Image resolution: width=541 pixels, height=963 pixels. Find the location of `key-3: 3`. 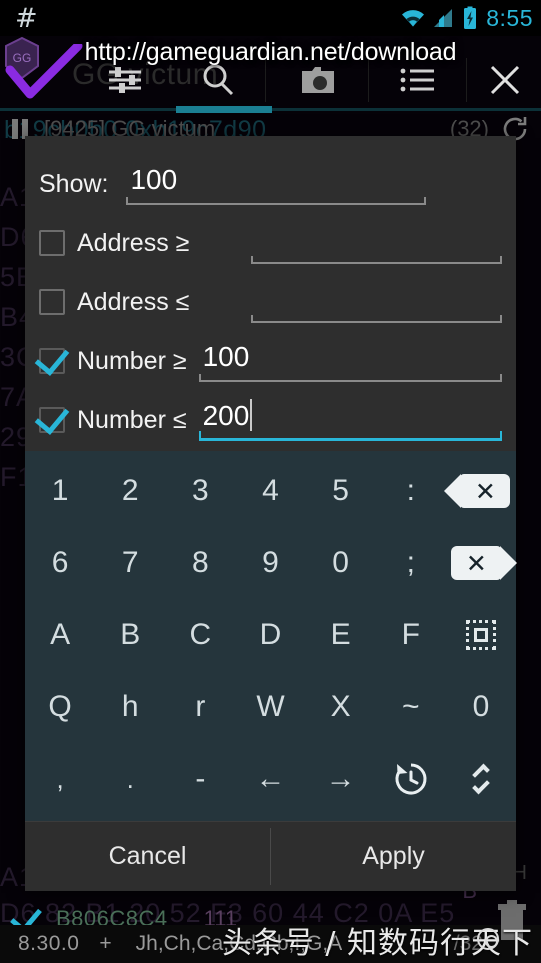

key-3: 3 is located at coordinates (200, 491).